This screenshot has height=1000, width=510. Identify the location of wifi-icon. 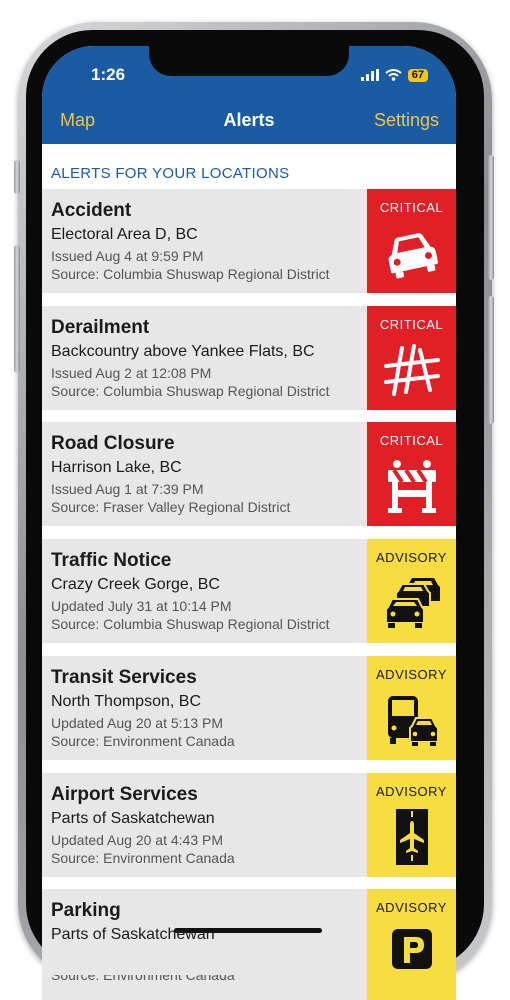
(393, 75).